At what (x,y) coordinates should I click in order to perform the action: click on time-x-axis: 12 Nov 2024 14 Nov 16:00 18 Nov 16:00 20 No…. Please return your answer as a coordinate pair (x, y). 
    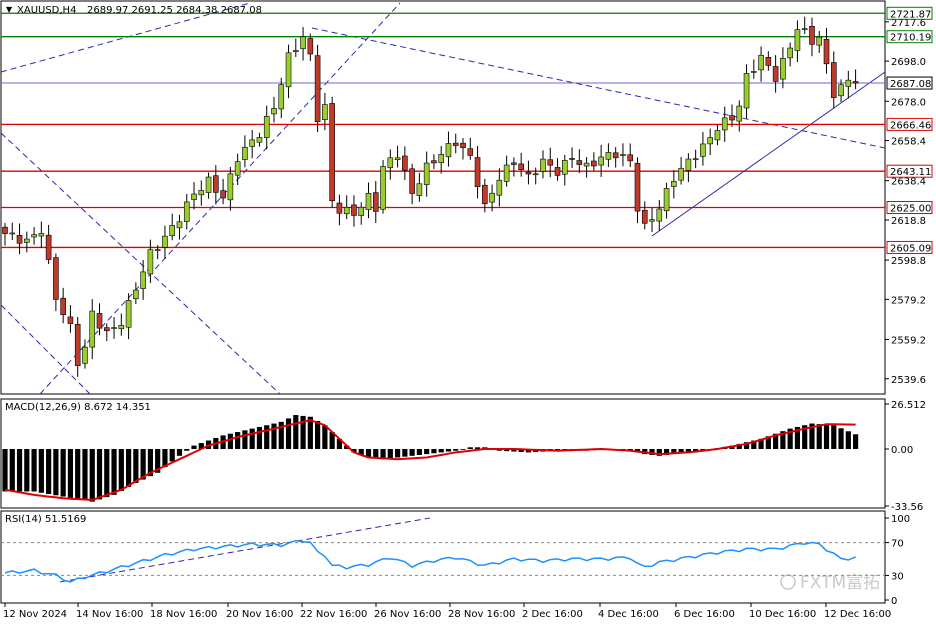
    Looking at the image, I should click on (447, 611).